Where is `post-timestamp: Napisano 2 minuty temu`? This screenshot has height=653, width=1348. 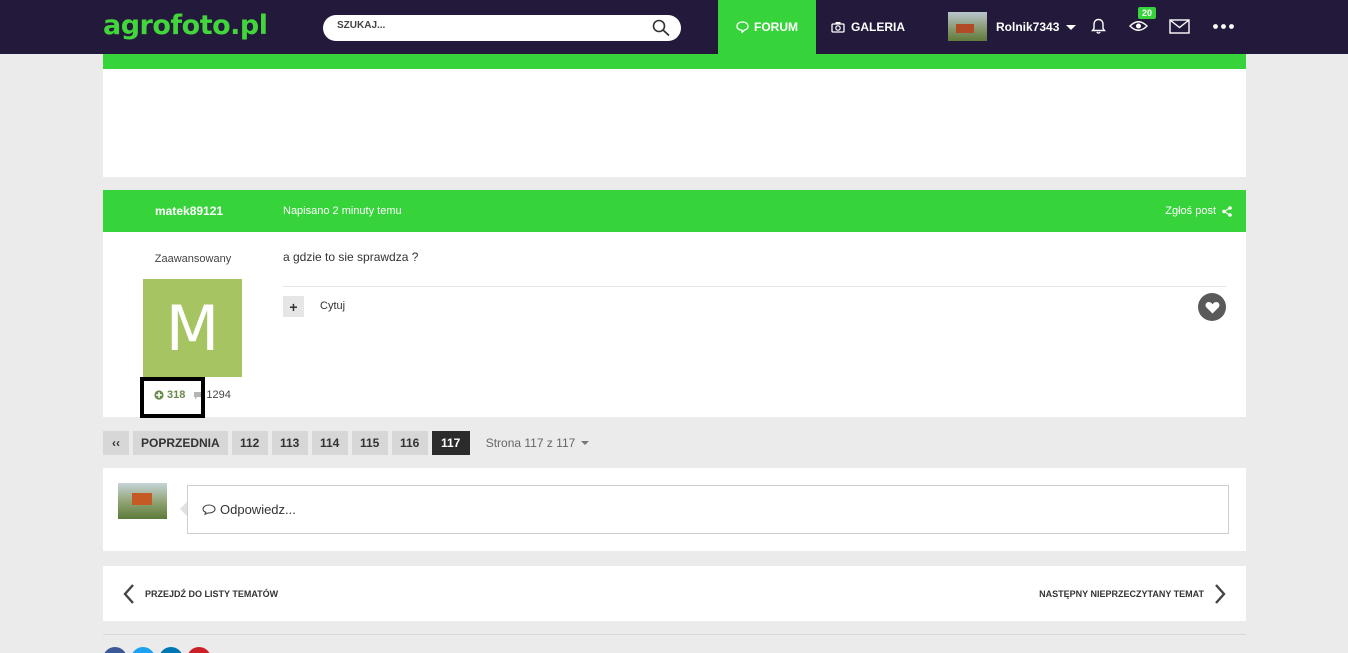 post-timestamp: Napisano 2 minuty temu is located at coordinates (342, 211).